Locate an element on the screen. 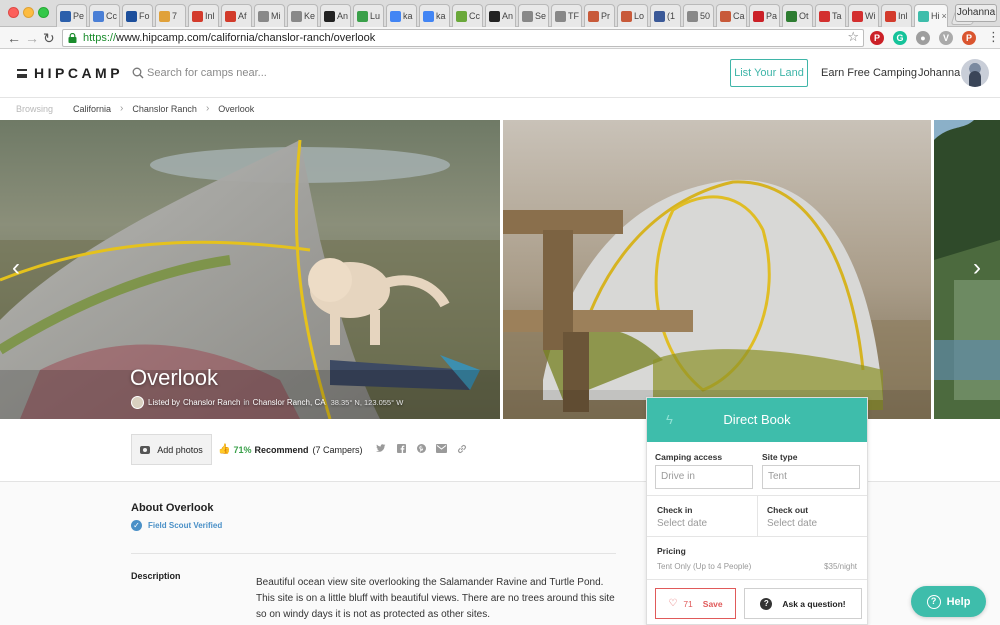 The height and width of the screenshot is (625, 1000). user-name: Johanna is located at coordinates (939, 73).